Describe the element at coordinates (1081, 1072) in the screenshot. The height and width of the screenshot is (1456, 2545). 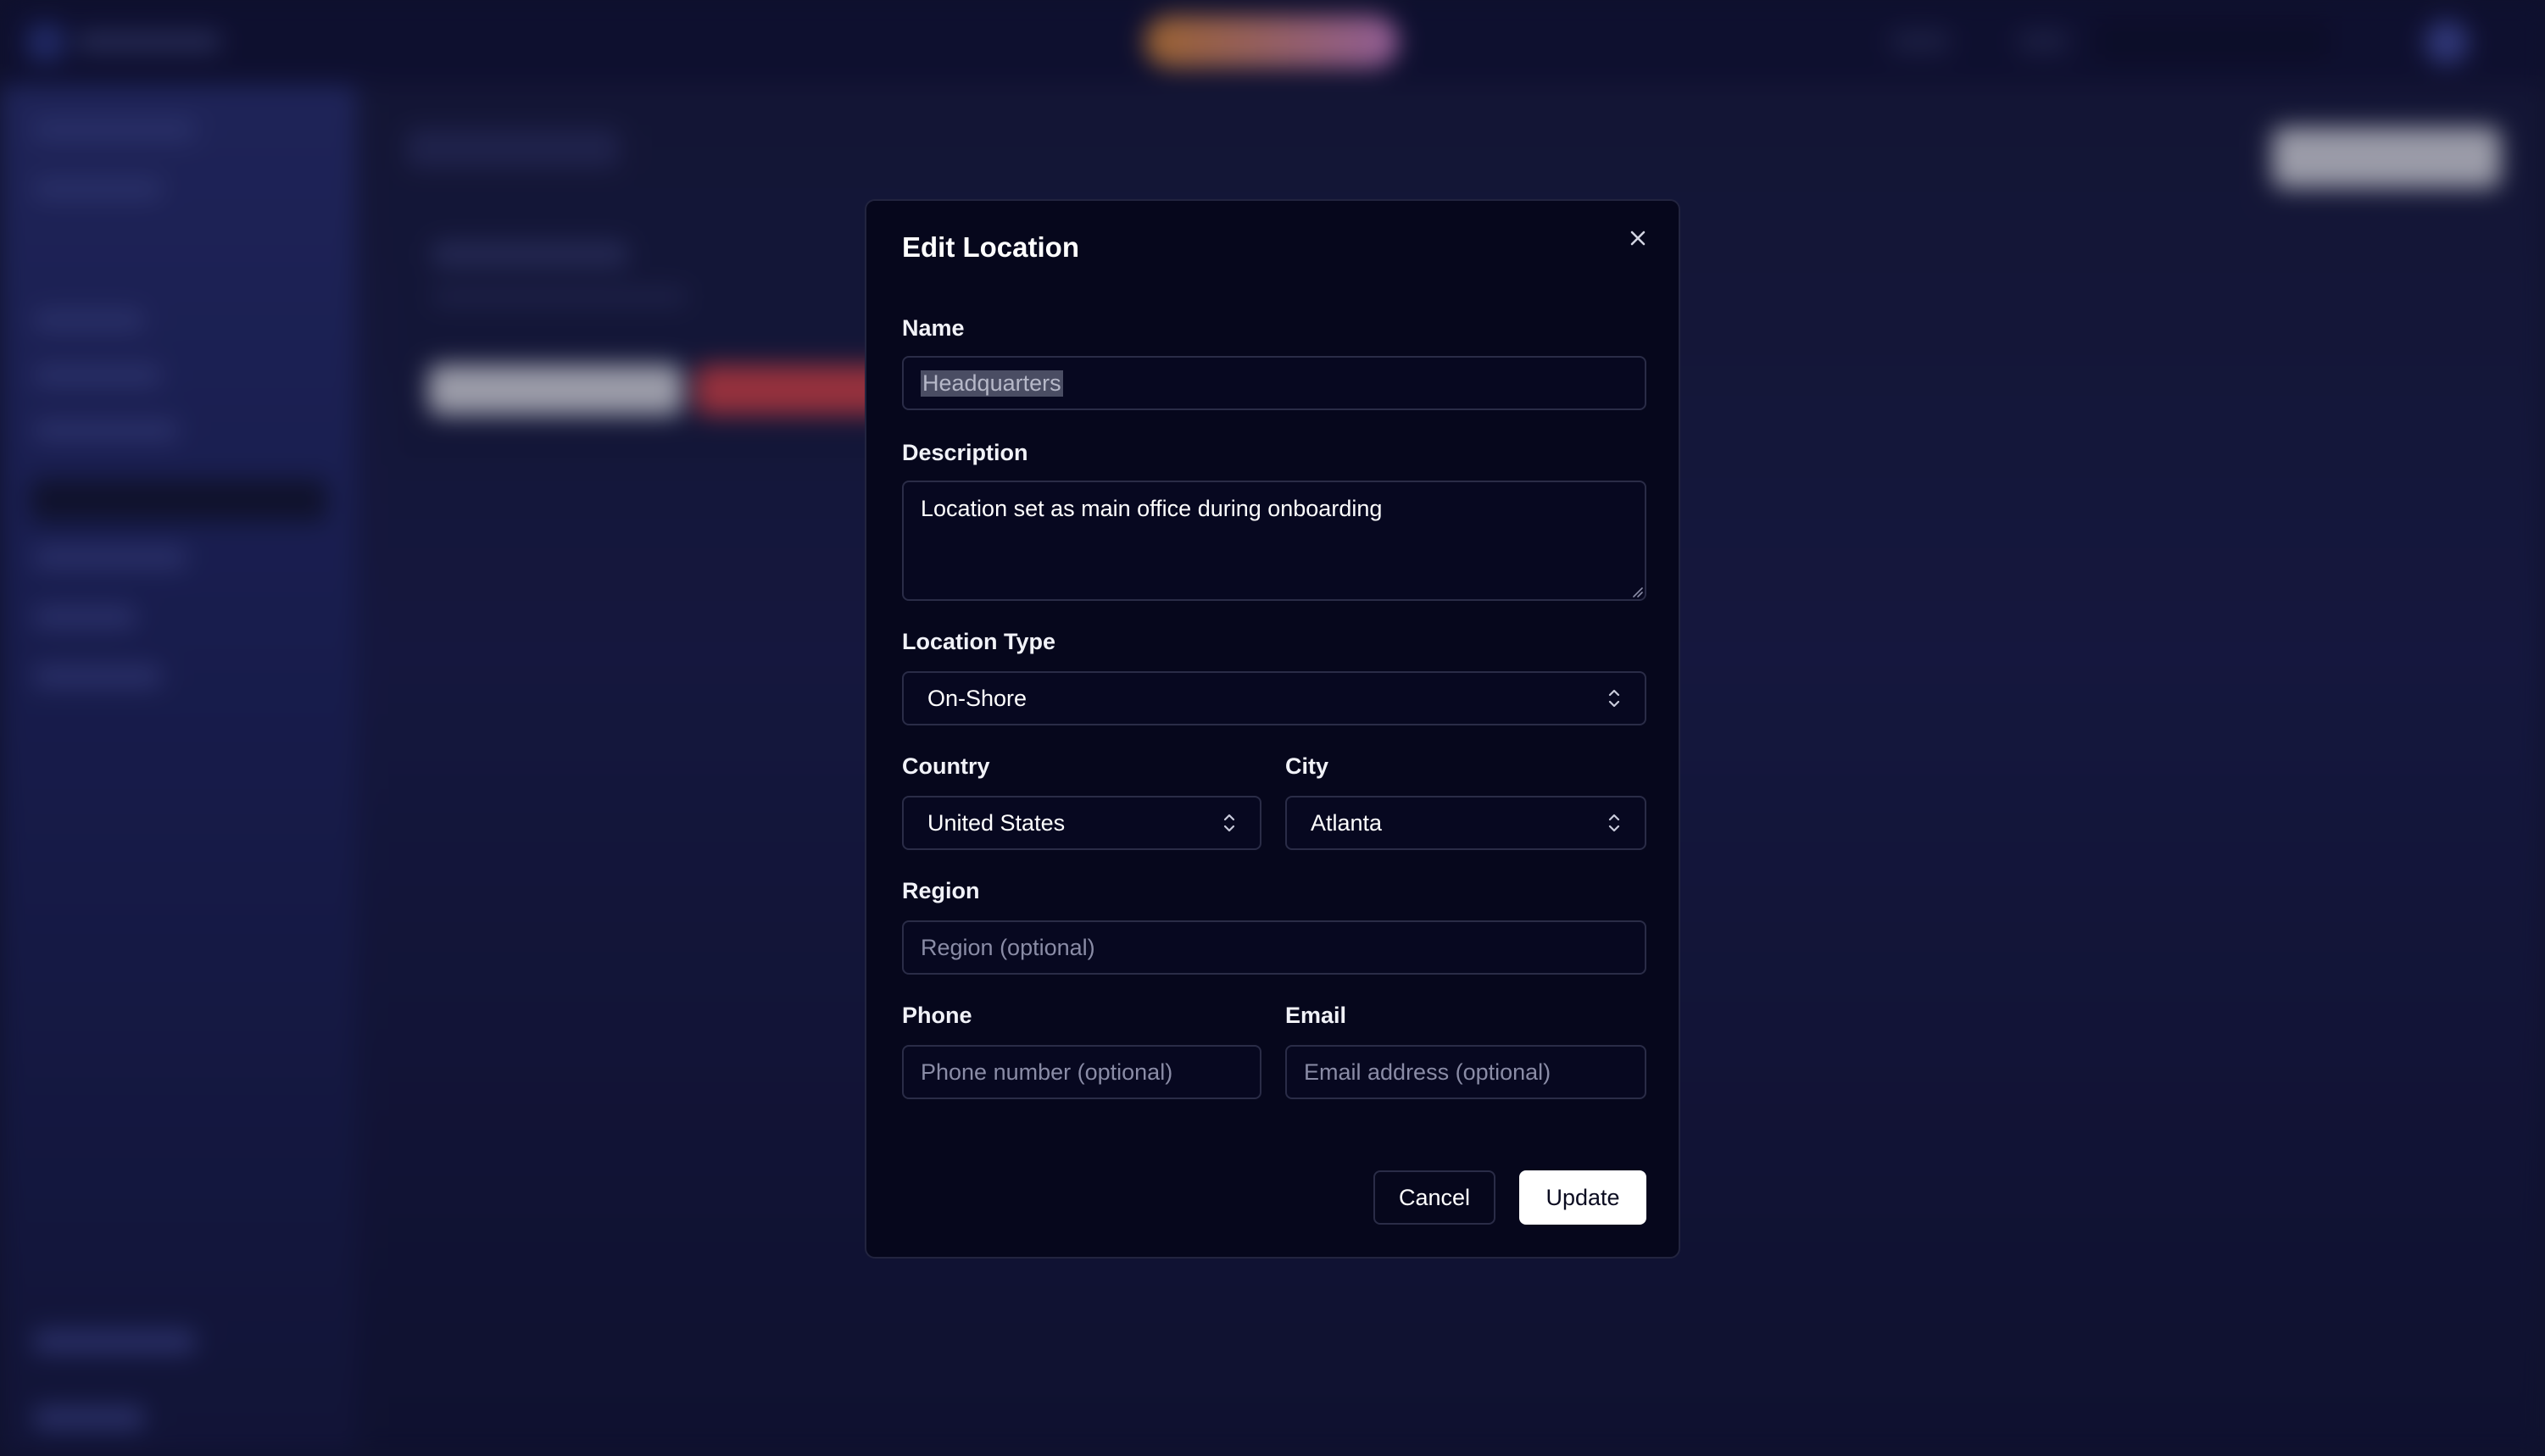
I see `phone-input` at that location.